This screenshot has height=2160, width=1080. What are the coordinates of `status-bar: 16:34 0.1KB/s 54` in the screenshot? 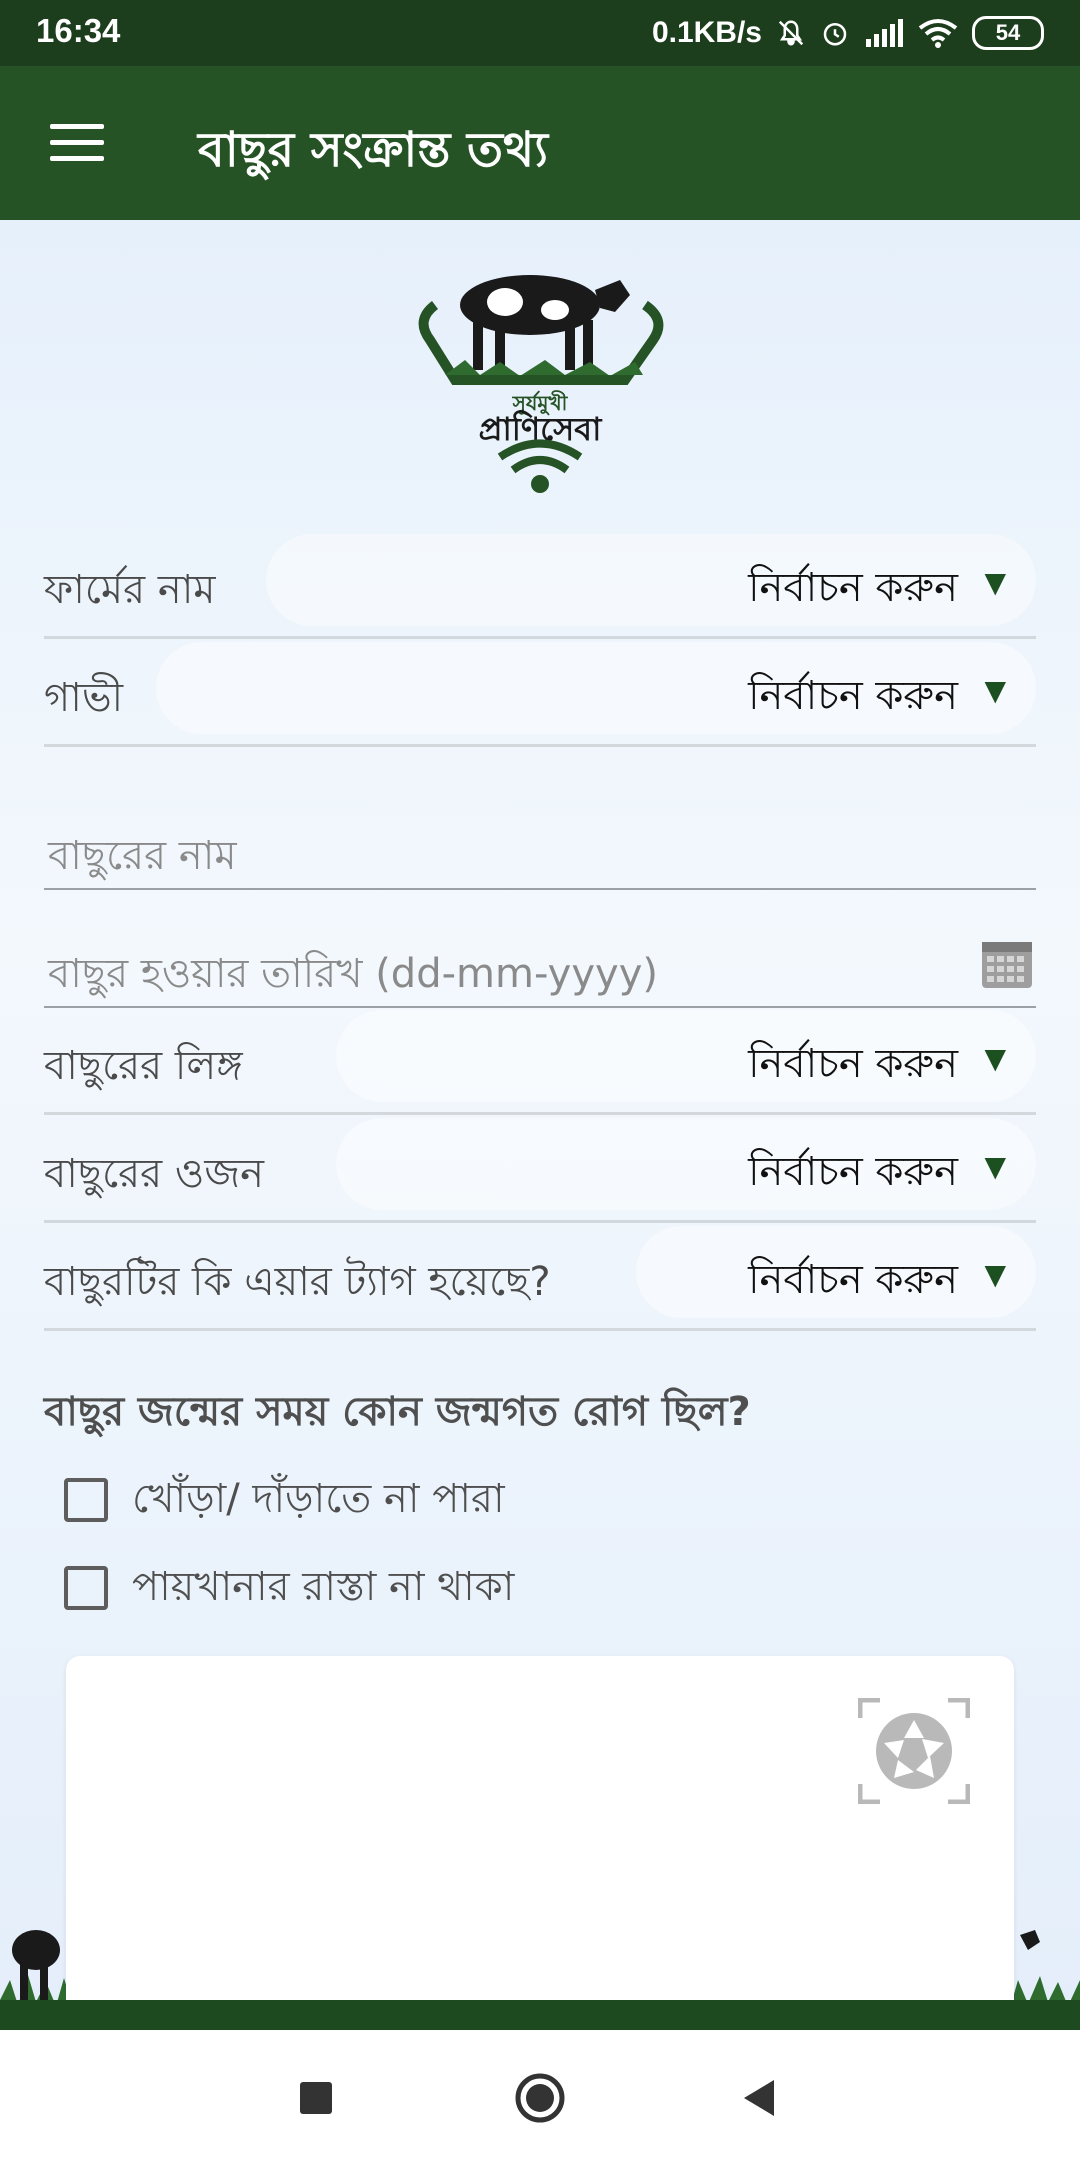 It's located at (540, 33).